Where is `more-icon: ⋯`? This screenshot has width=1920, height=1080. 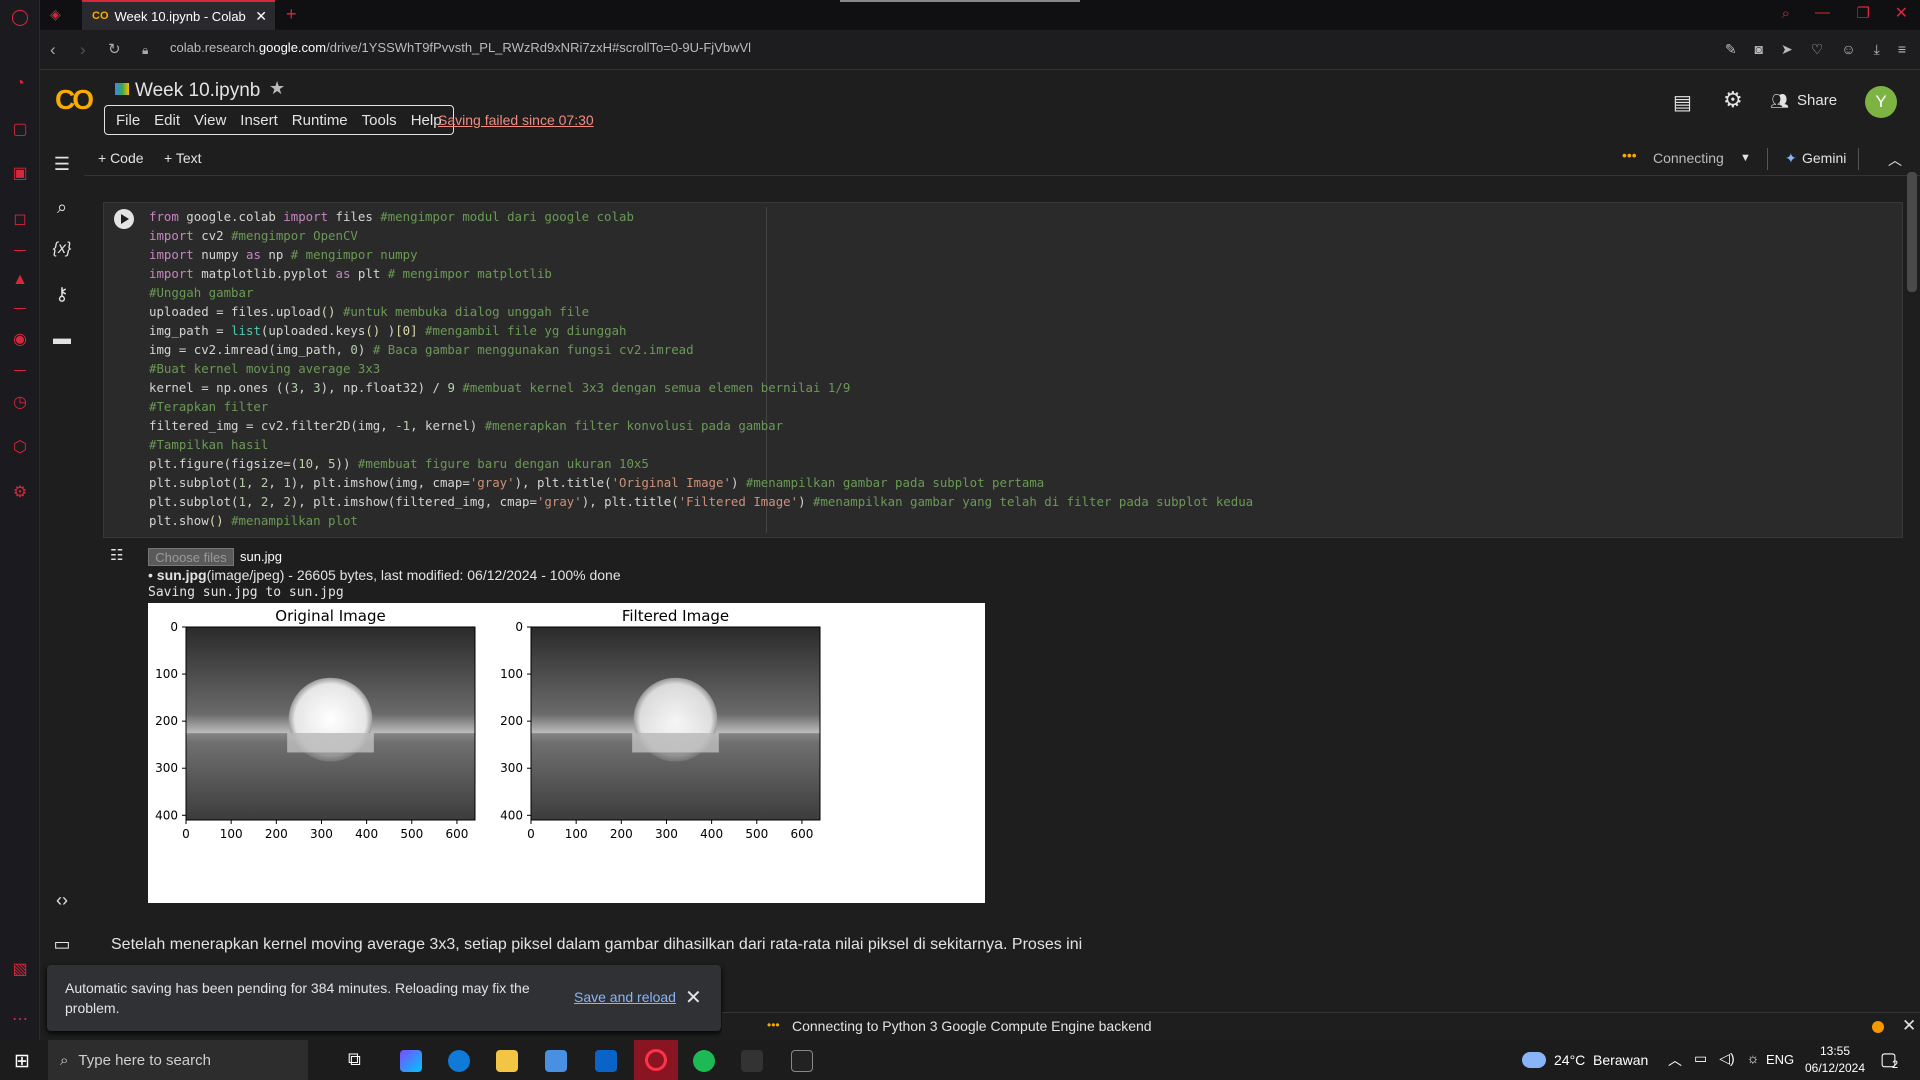
more-icon: ⋯ is located at coordinates (20, 1020).